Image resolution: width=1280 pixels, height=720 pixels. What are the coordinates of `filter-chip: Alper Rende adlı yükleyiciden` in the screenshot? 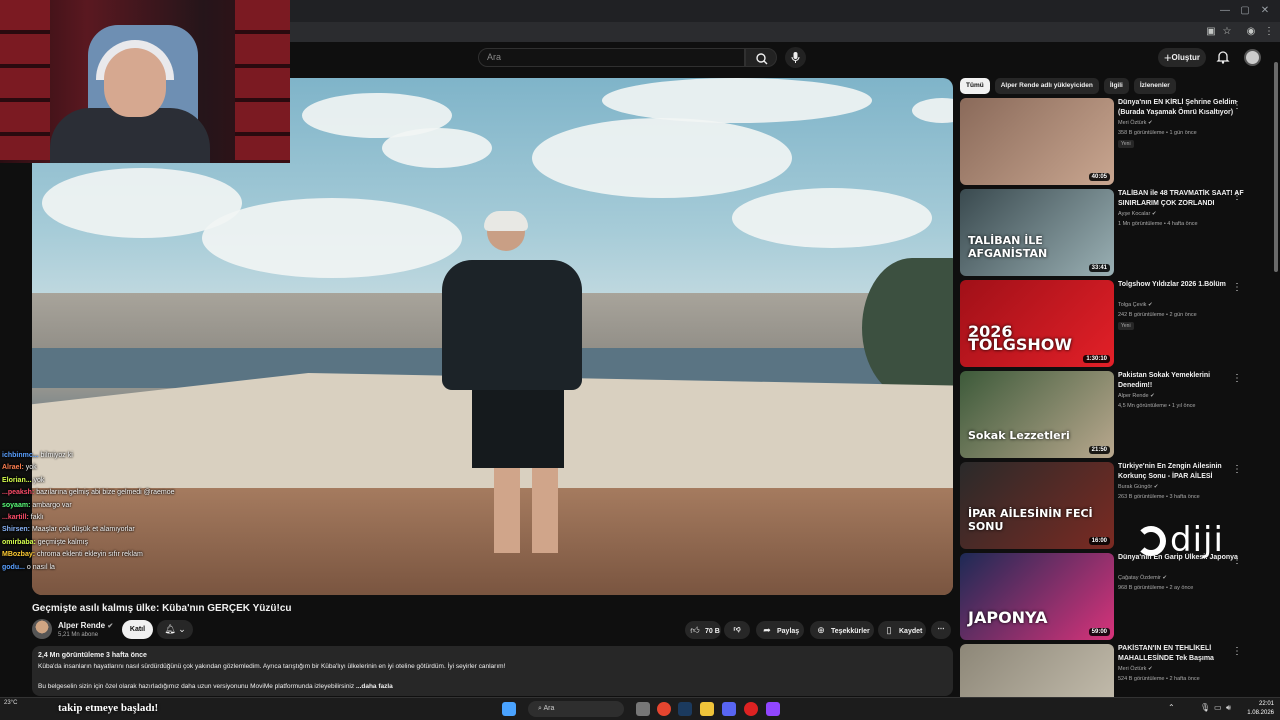 It's located at (1046, 86).